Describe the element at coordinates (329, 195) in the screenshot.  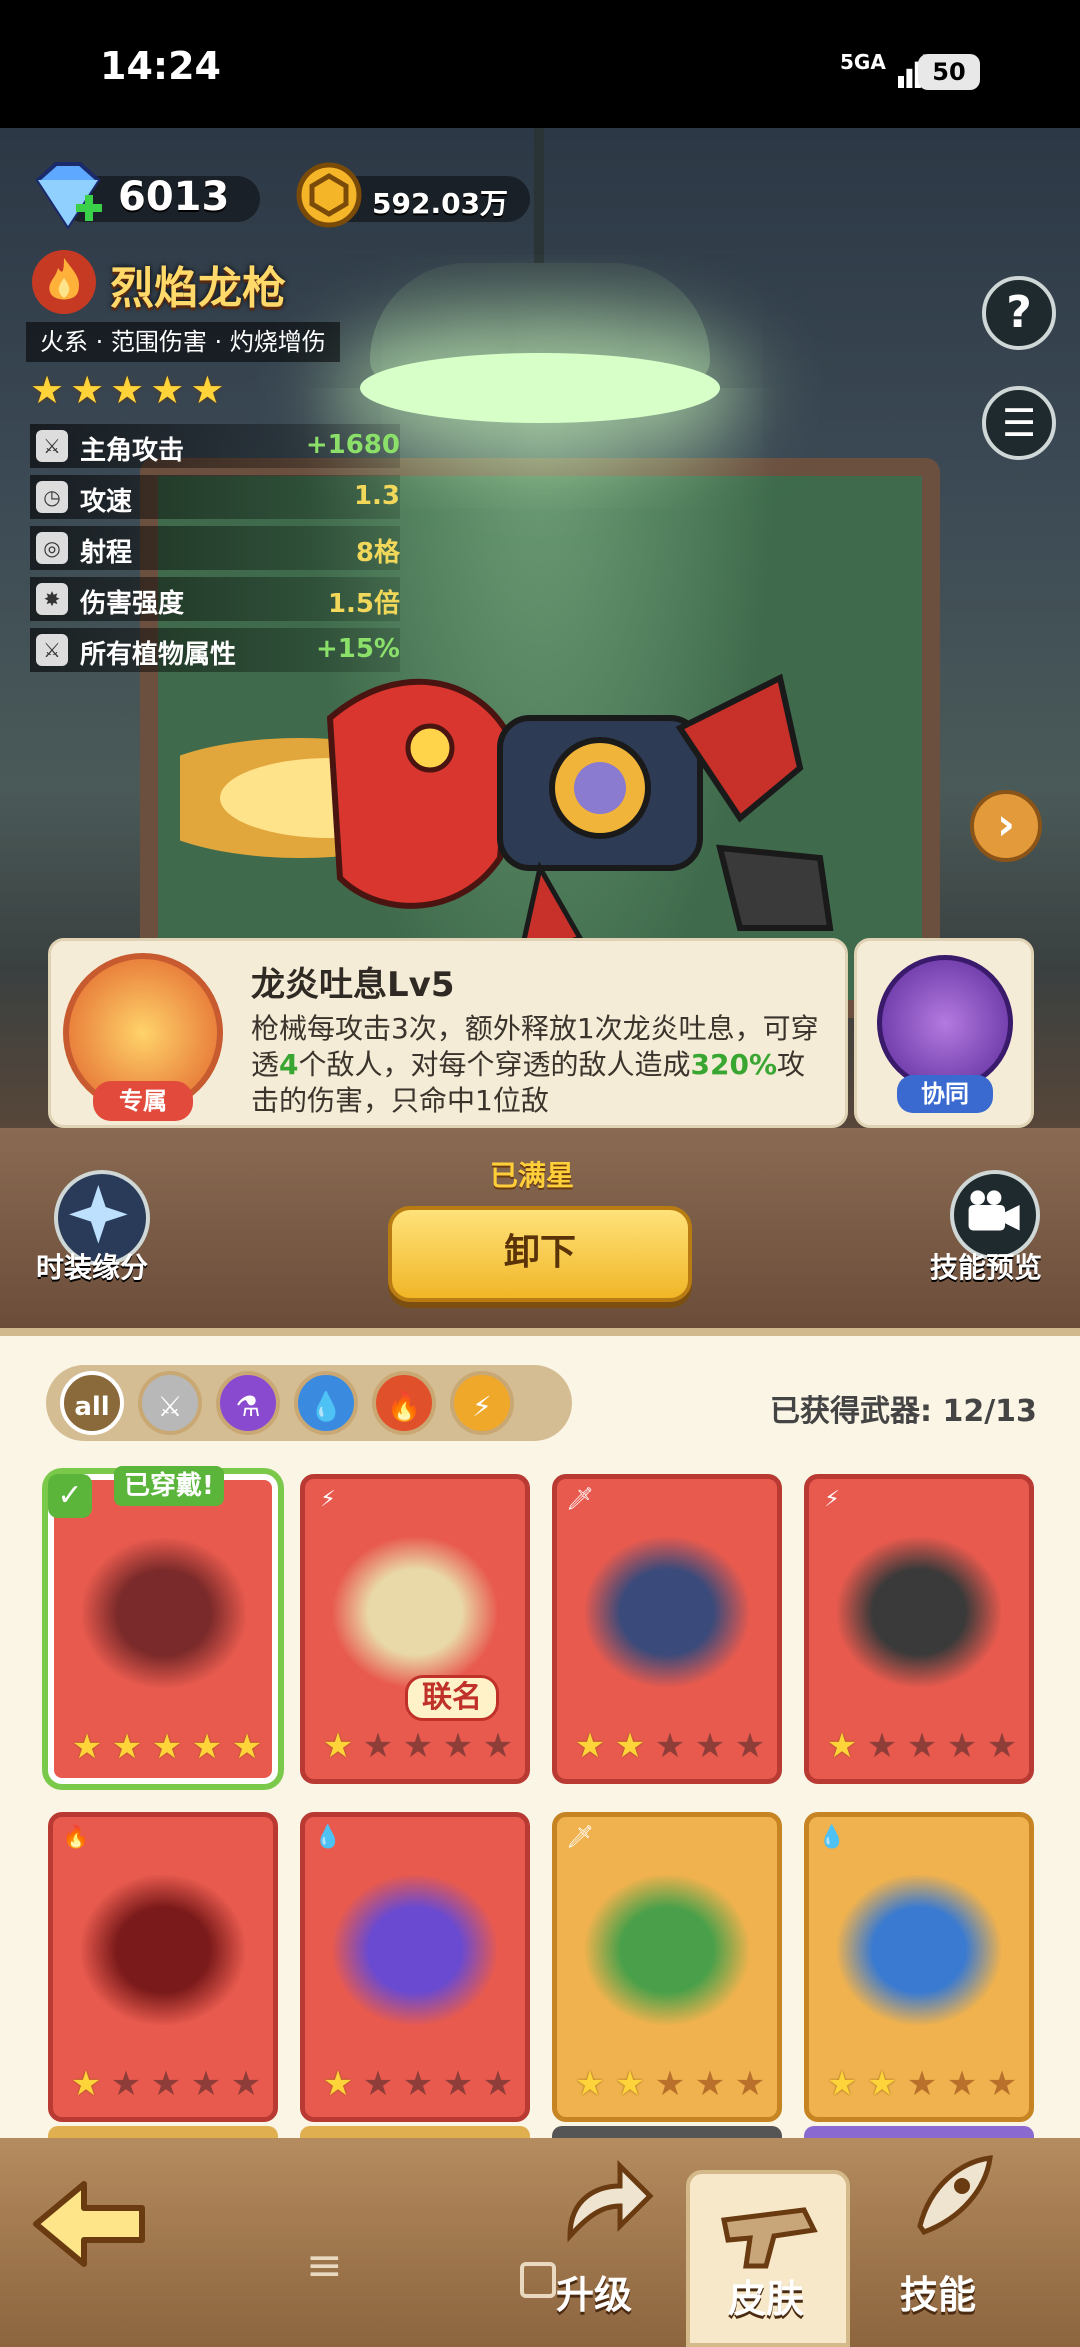
I see `coin-icon` at that location.